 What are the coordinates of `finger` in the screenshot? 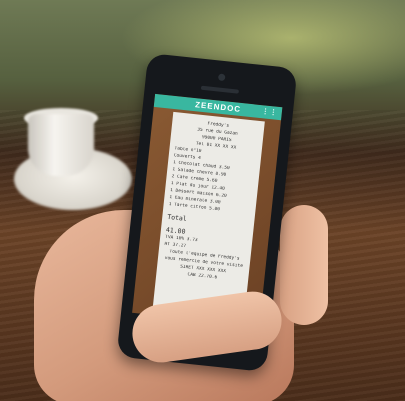 It's located at (304, 265).